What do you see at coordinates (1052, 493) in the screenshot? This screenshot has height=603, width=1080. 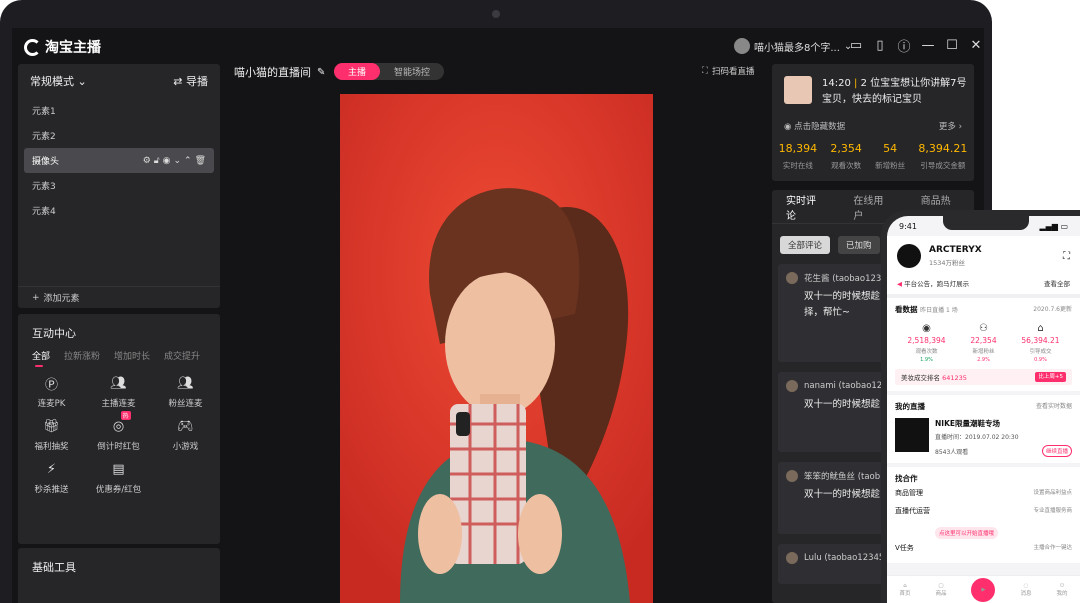 I see `coop-hint: 设置商品利益点` at bounding box center [1052, 493].